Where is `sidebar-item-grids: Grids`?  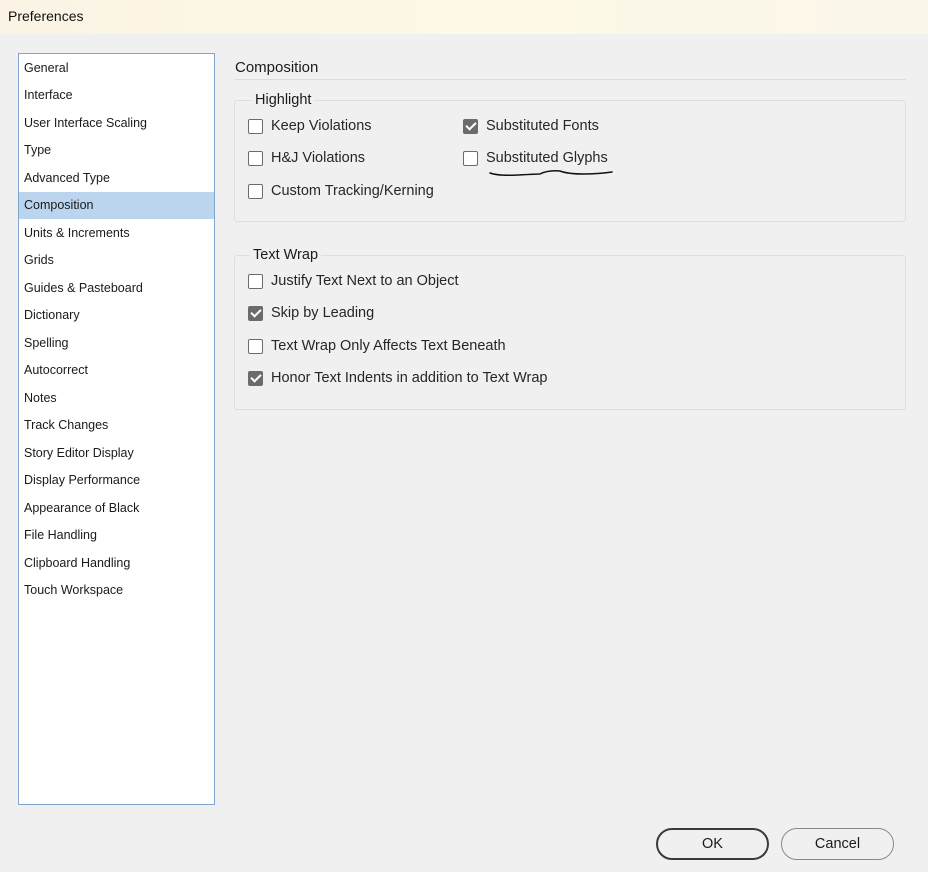 sidebar-item-grids: Grids is located at coordinates (116, 260).